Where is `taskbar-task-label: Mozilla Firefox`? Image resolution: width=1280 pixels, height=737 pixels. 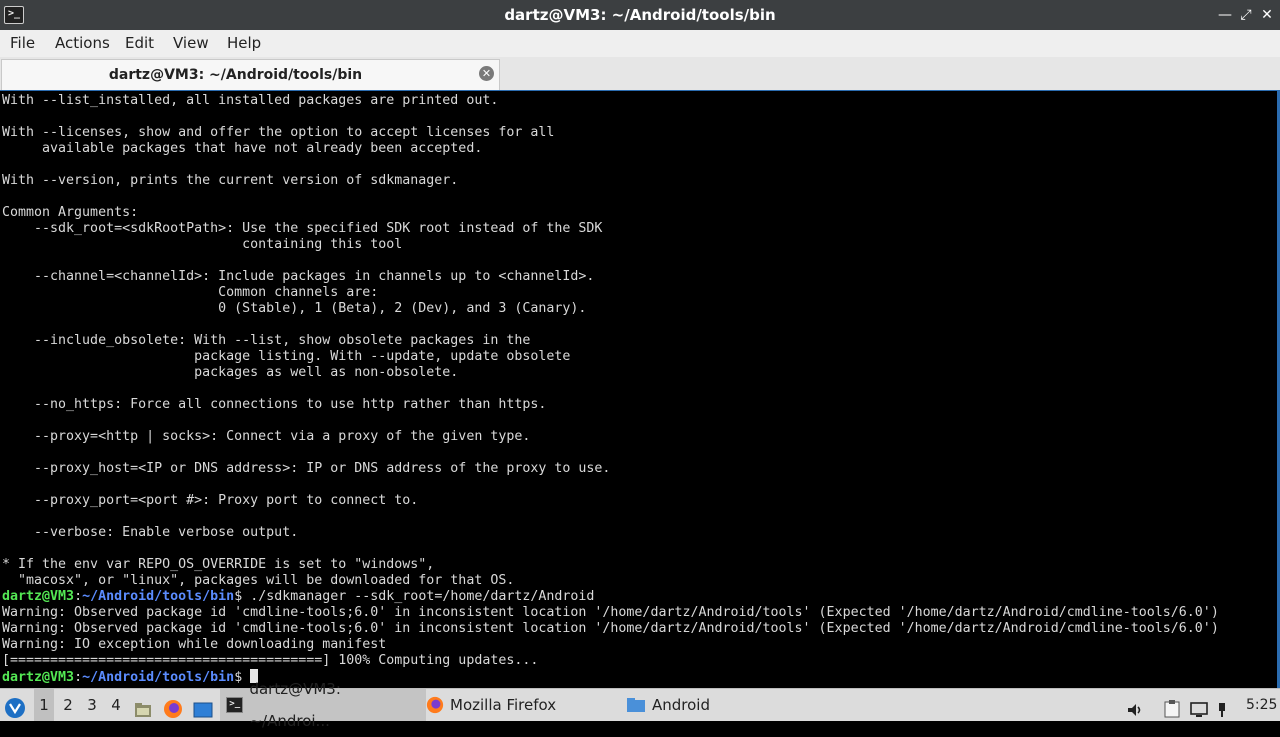
taskbar-task-label: Mozilla Firefox is located at coordinates (503, 705).